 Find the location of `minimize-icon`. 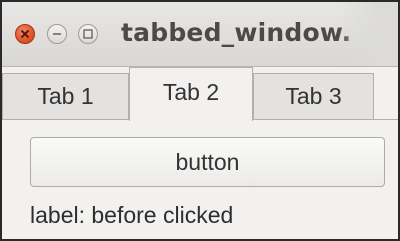

minimize-icon is located at coordinates (57, 34).